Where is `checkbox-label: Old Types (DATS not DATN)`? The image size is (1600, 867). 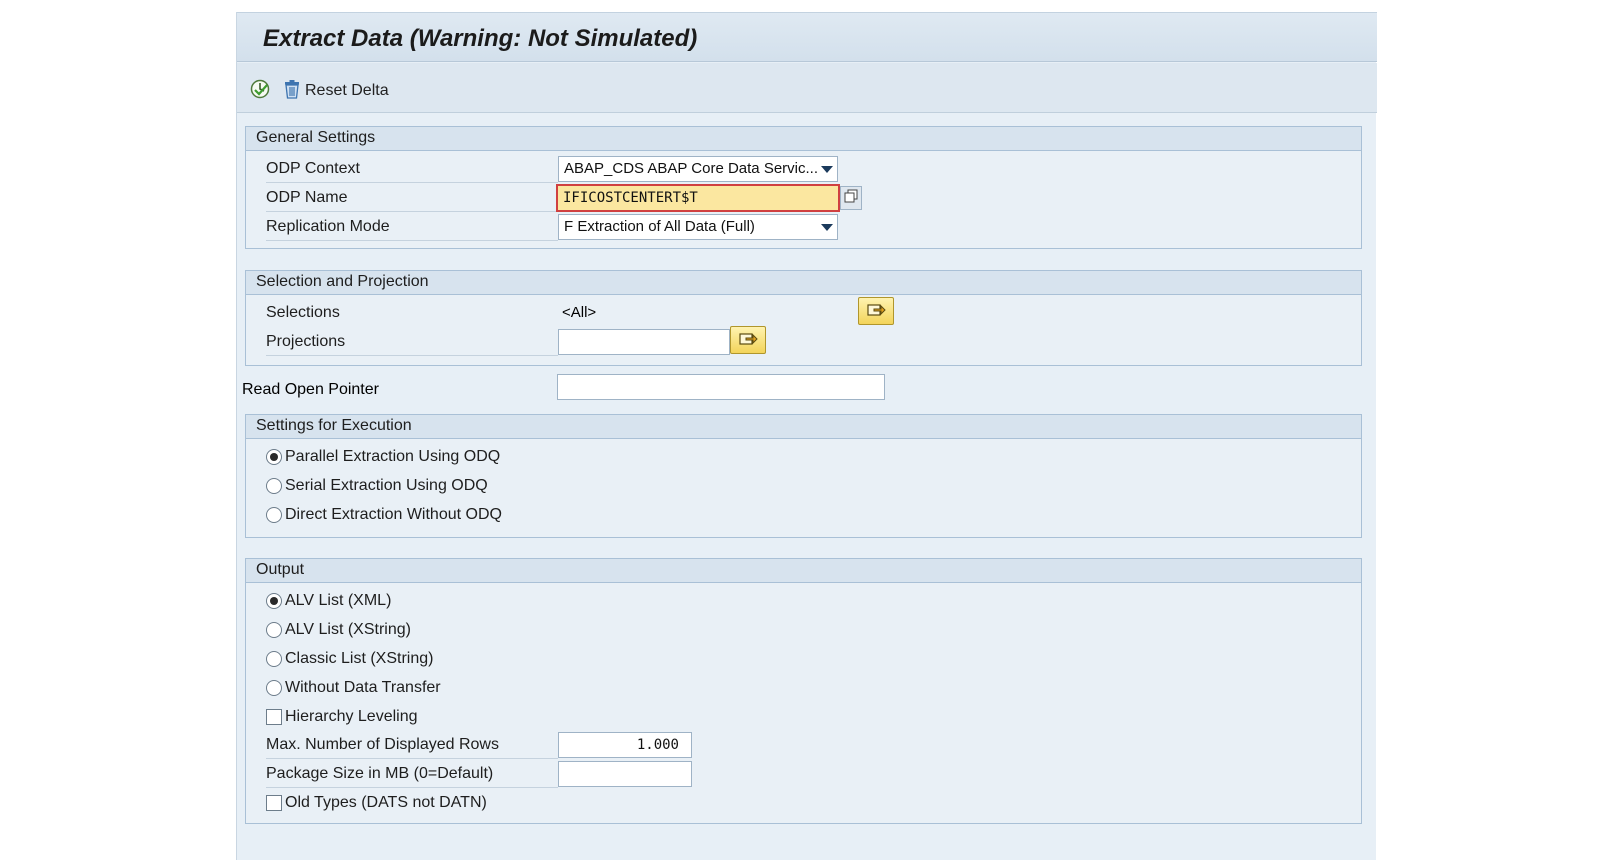
checkbox-label: Old Types (DATS not DATN) is located at coordinates (386, 802).